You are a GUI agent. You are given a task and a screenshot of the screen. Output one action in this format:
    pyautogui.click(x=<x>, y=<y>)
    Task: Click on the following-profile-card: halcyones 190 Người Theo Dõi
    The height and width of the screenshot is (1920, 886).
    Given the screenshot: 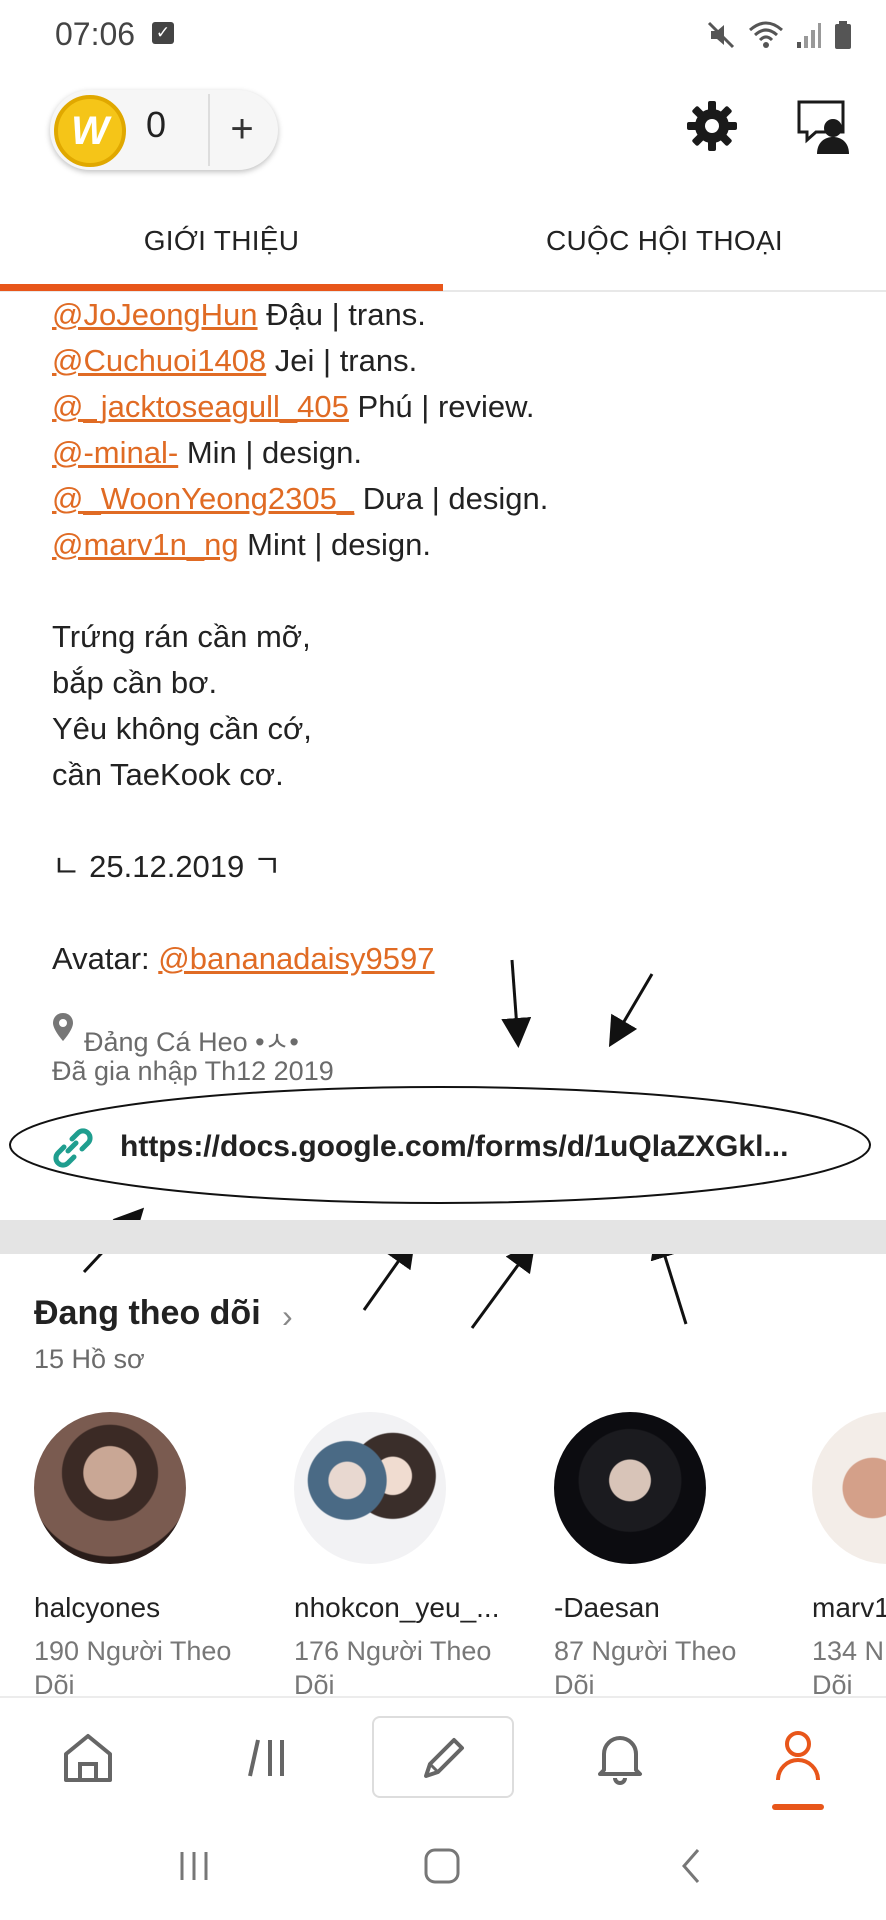 What is the action you would take?
    pyautogui.click(x=154, y=1557)
    